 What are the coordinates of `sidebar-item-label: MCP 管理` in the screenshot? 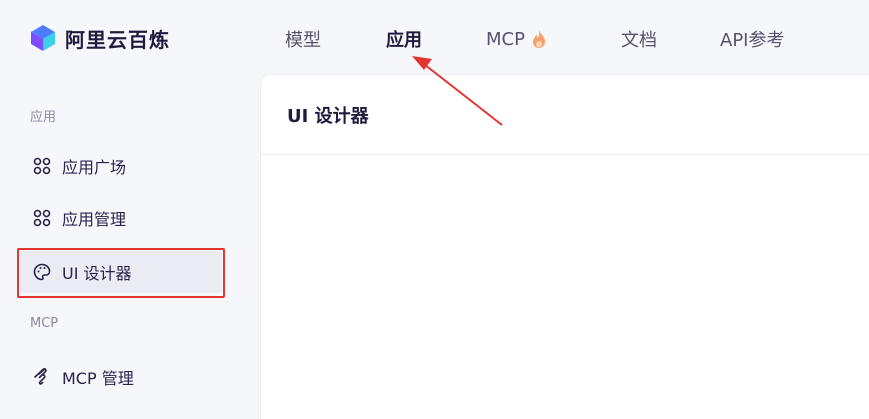 It's located at (98, 378).